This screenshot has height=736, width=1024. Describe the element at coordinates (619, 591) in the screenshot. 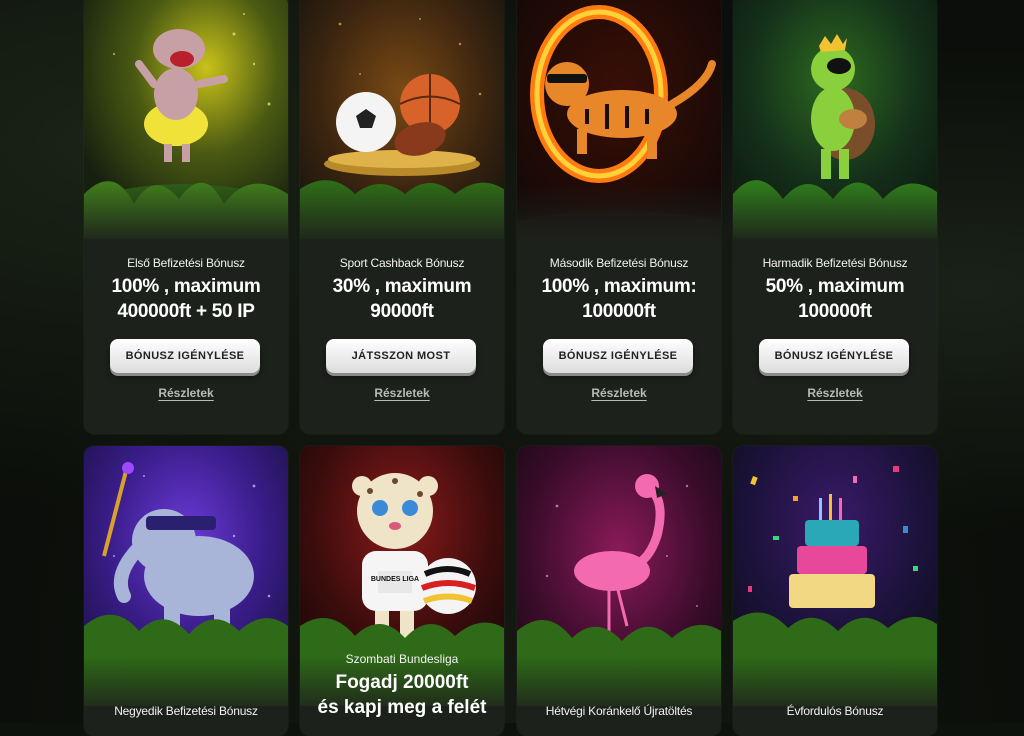

I see `promo-card-weekend-early-reload: Hétvégi Koránkelő Újratöltés` at that location.